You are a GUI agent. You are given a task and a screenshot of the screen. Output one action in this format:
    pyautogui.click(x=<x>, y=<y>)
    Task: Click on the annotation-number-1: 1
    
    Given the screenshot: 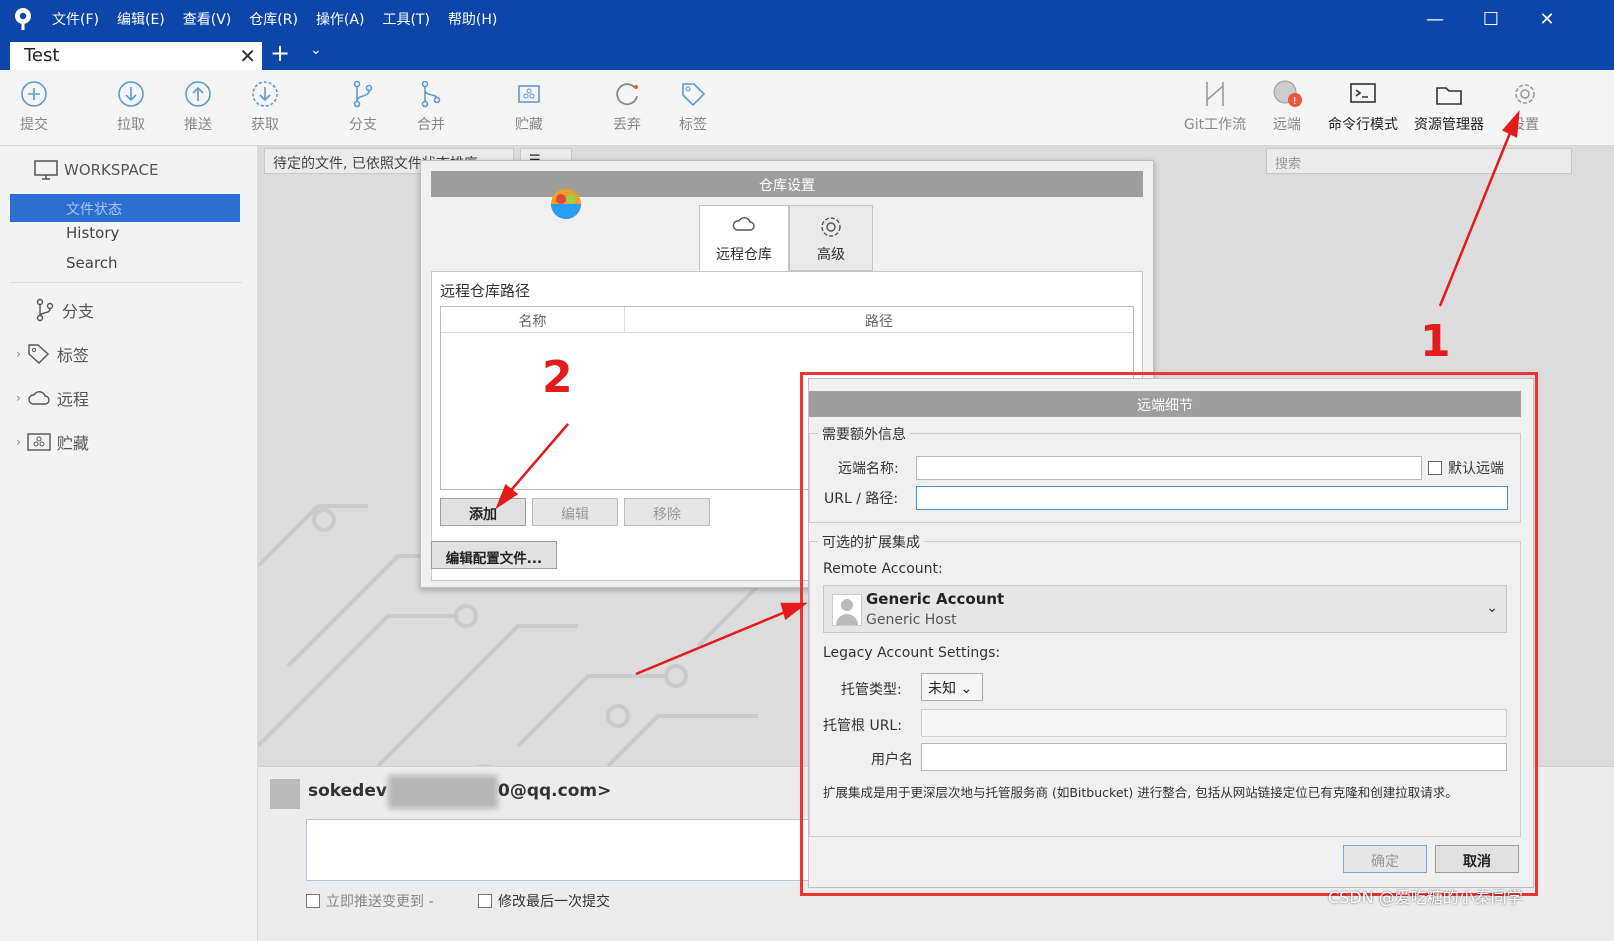 What is the action you would take?
    pyautogui.click(x=1435, y=341)
    